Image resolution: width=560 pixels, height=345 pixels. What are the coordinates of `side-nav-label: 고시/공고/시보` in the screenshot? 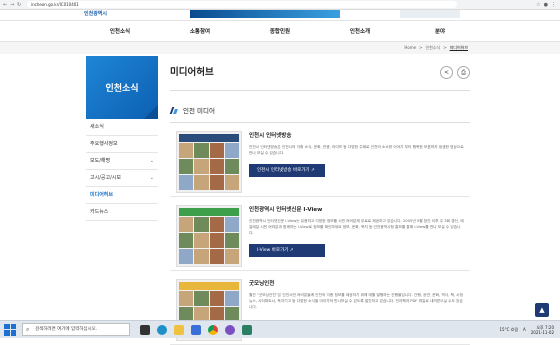 It's located at (105, 178).